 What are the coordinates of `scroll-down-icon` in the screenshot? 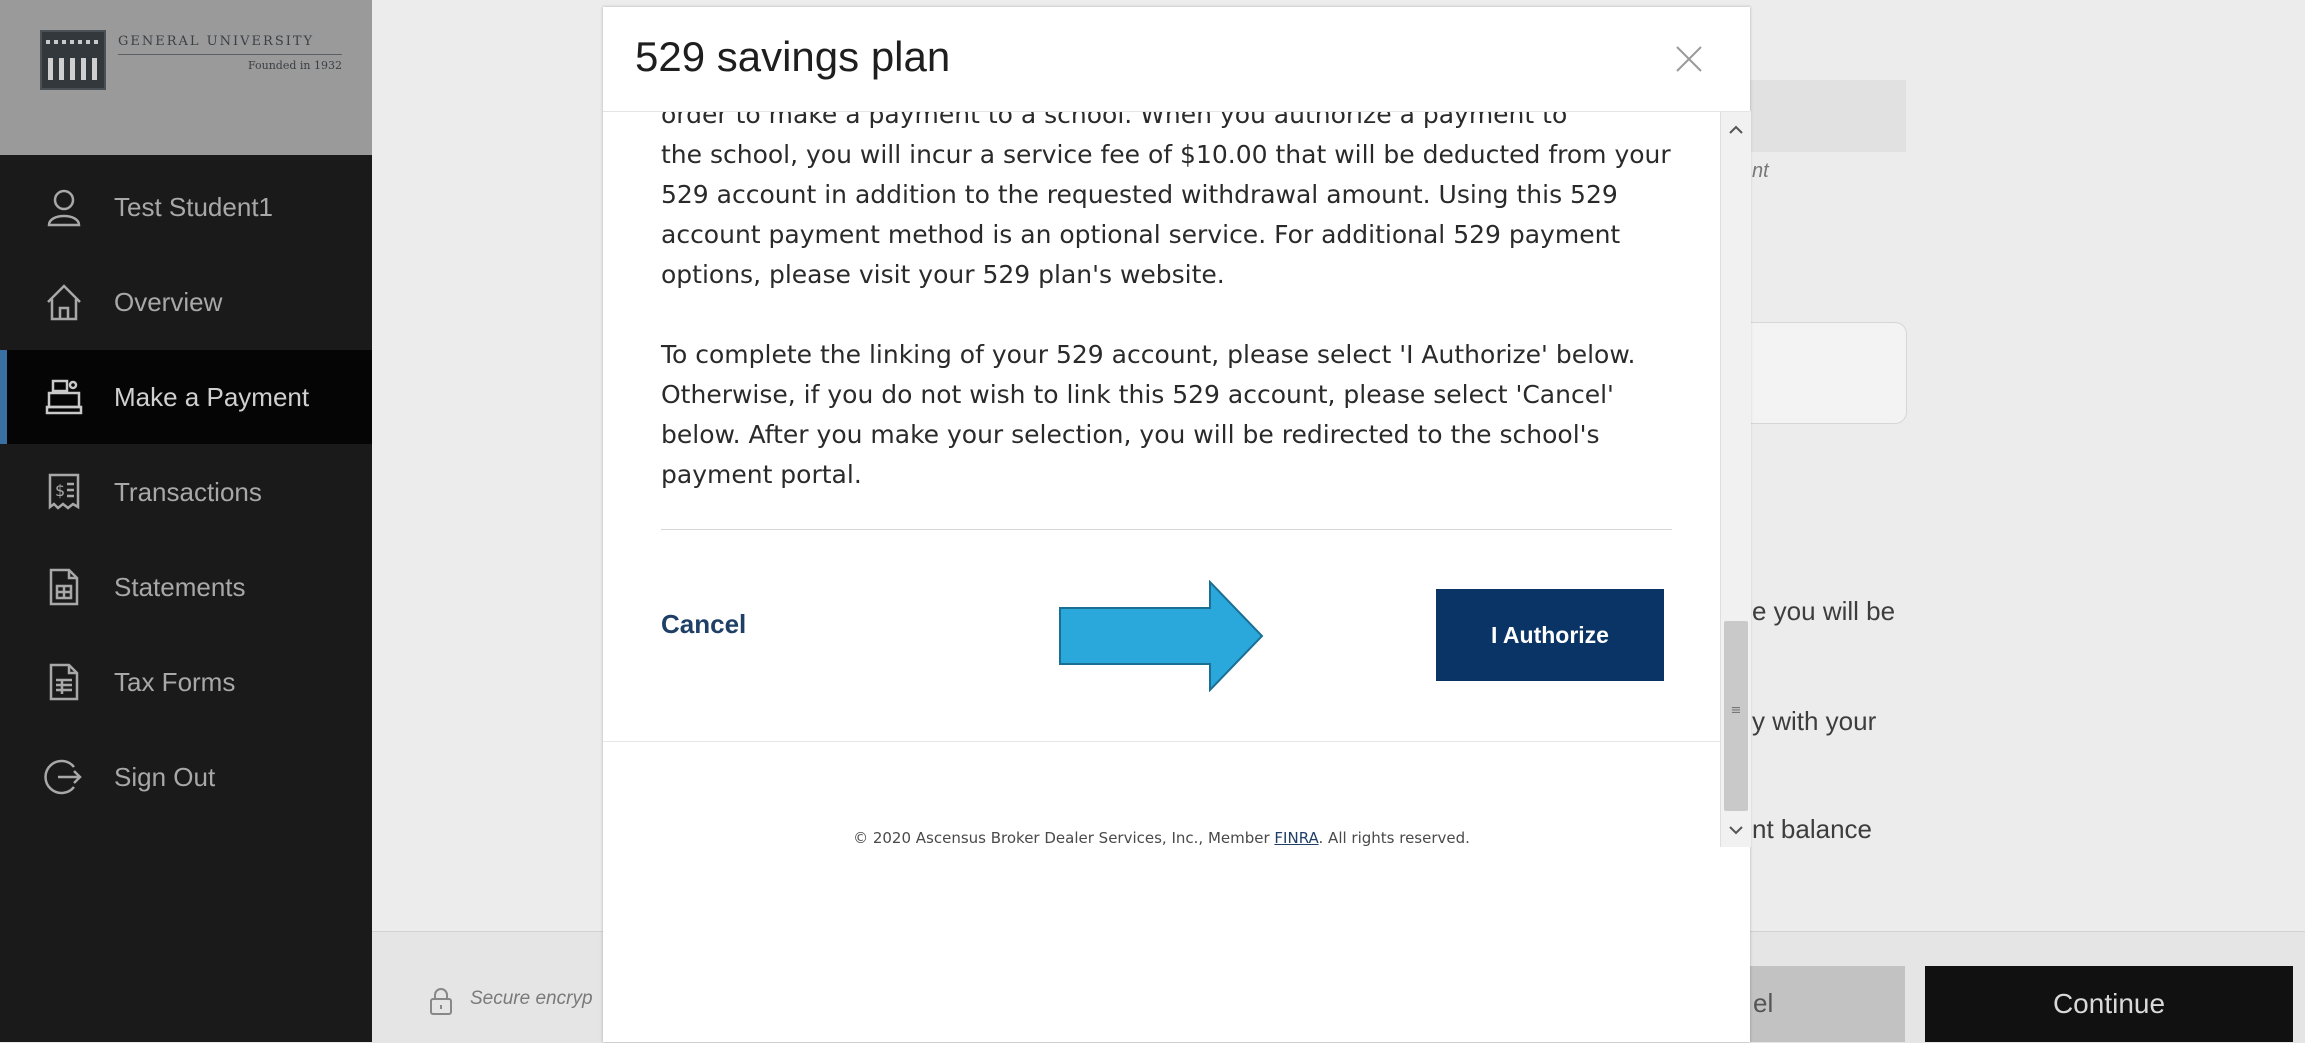 It's located at (1736, 830).